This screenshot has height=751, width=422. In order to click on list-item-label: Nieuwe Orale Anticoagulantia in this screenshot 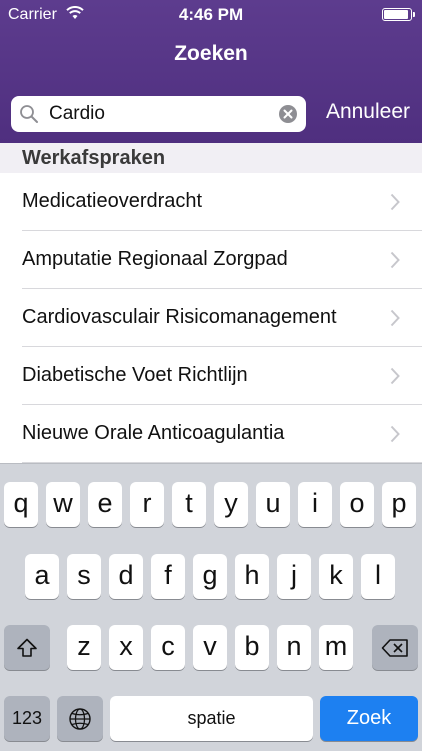, I will do `click(153, 433)`.